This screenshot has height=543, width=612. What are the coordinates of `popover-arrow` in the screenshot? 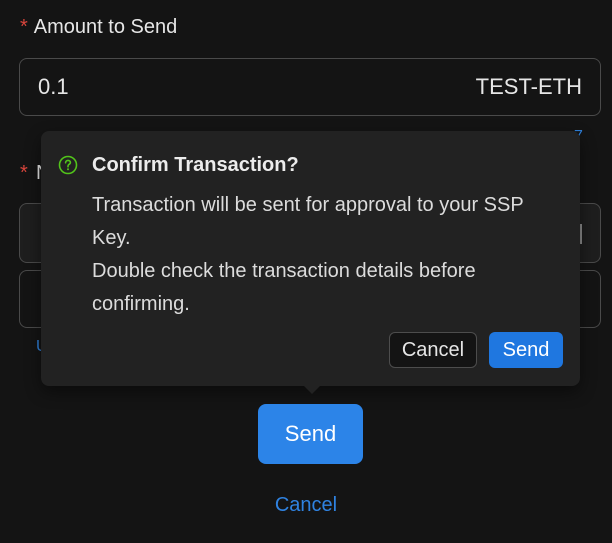 It's located at (312, 389).